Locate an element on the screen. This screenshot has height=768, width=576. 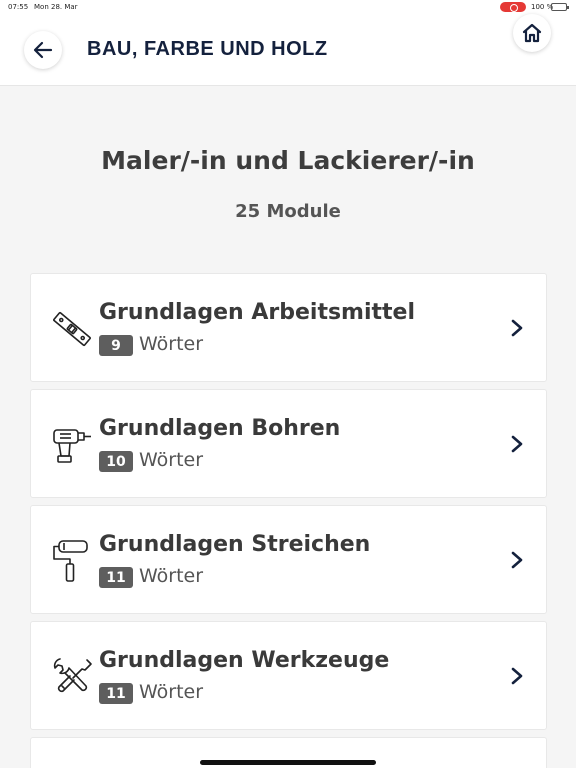
module-title: Grundlagen Bohren is located at coordinates (220, 428).